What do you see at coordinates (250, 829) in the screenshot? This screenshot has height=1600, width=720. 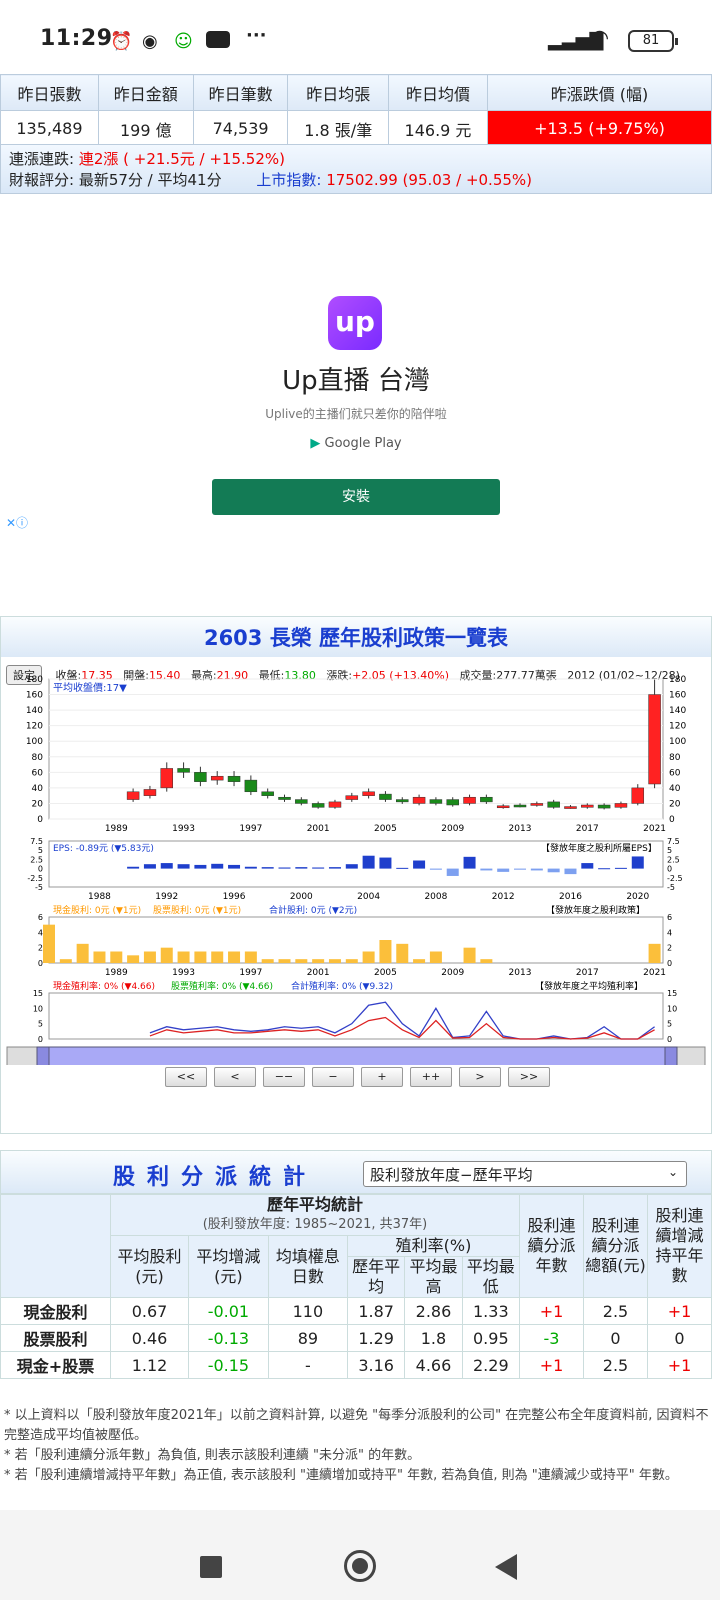 I see `x-tick-label: 1997` at bounding box center [250, 829].